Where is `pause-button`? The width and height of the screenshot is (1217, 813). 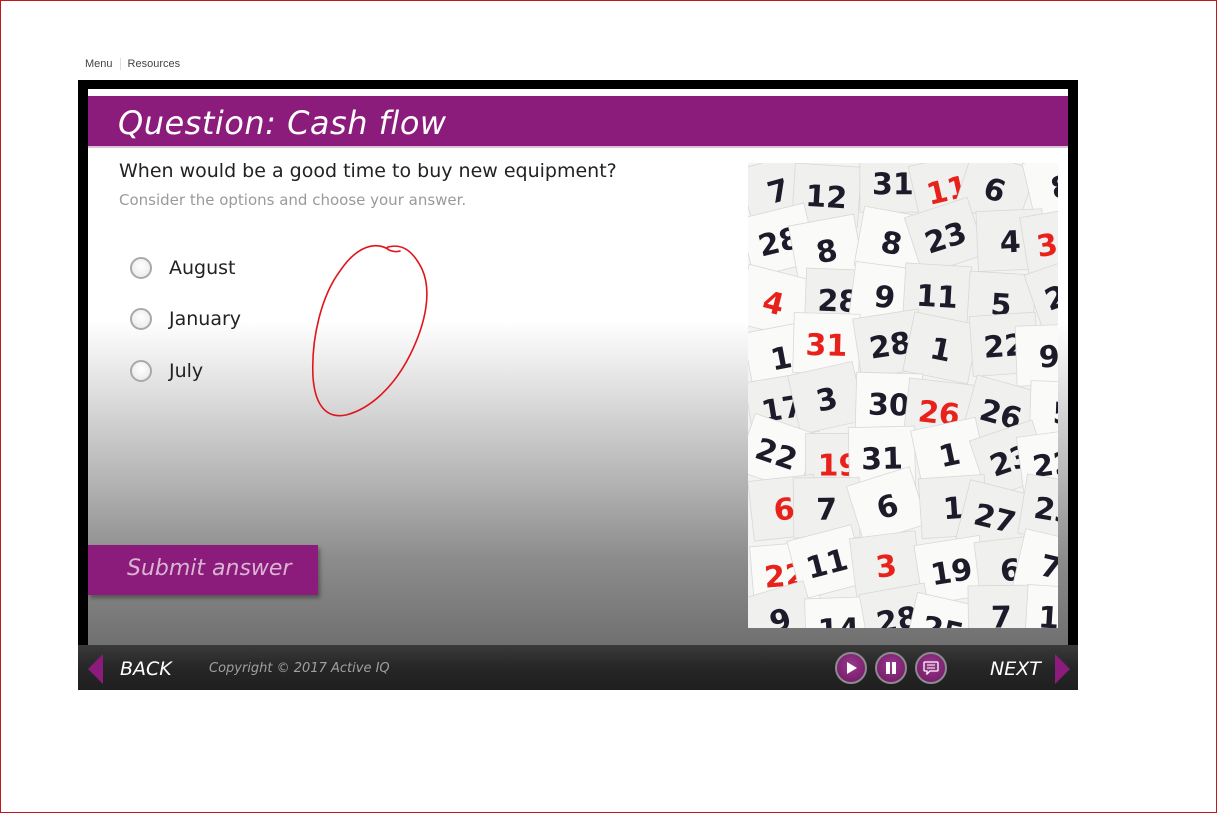 pause-button is located at coordinates (891, 668).